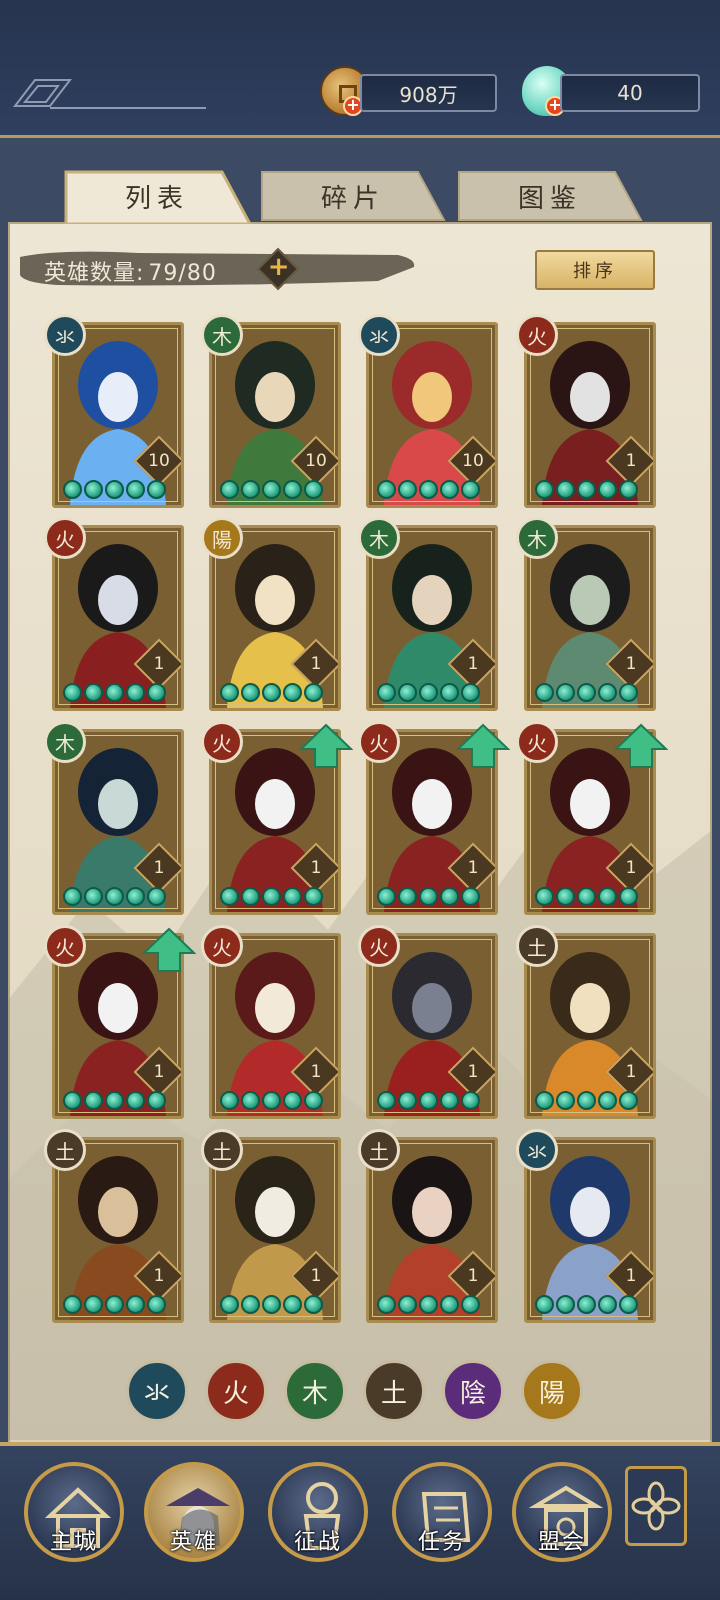  I want to click on cloud-pattern-ornament, so click(109, 94).